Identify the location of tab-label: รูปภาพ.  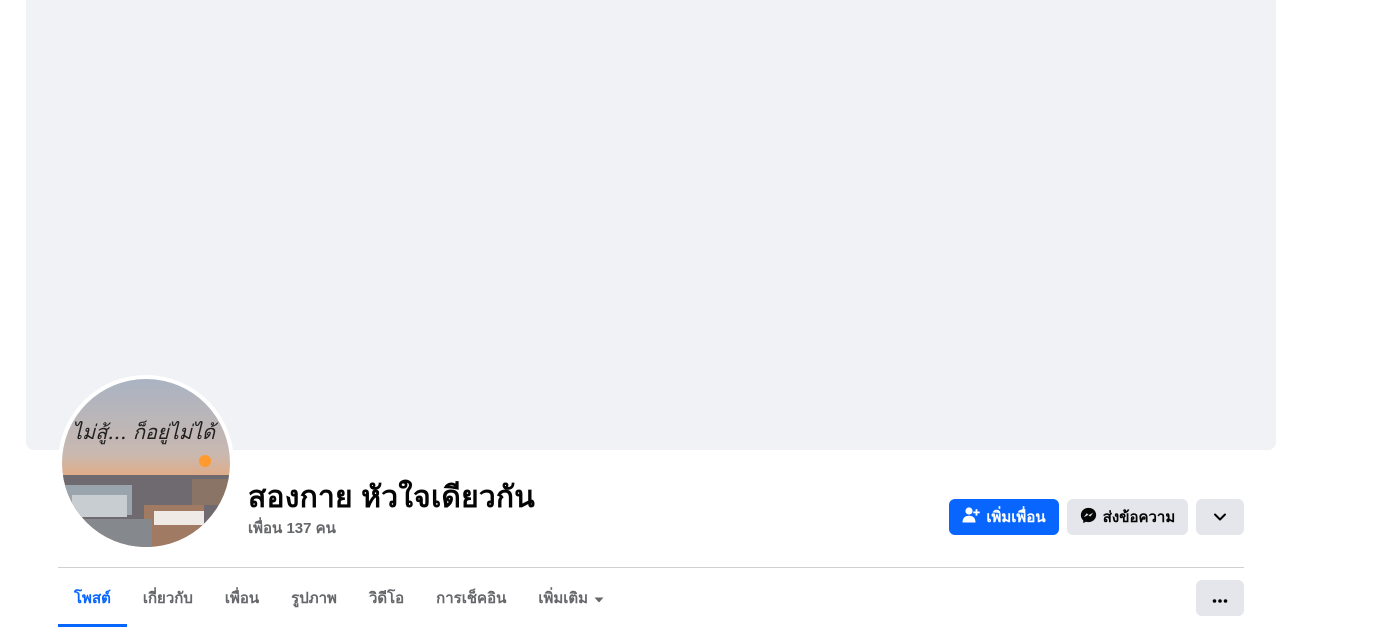
(314, 598).